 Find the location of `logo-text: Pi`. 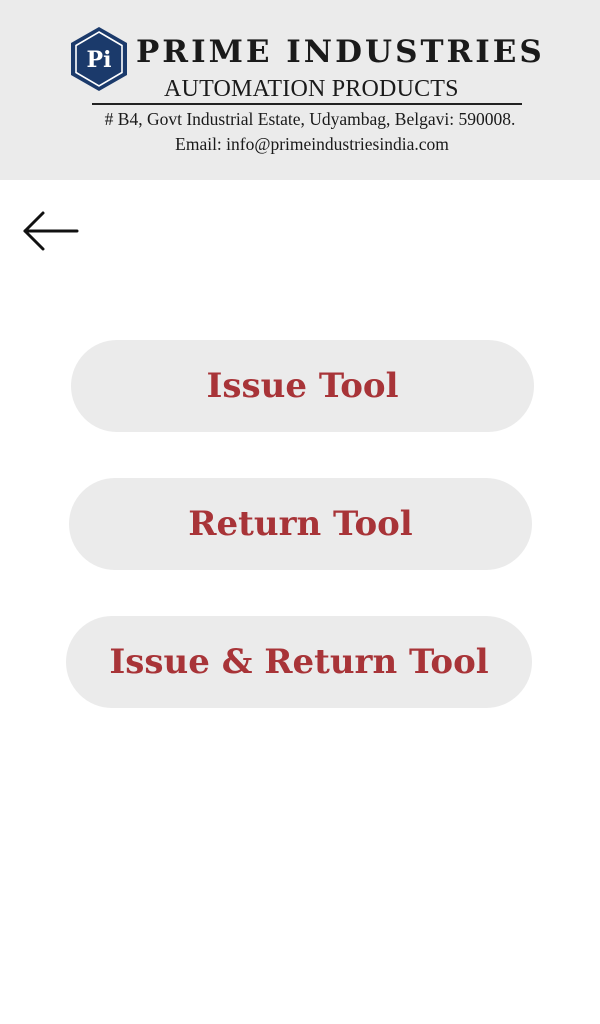

logo-text: Pi is located at coordinates (99, 60).